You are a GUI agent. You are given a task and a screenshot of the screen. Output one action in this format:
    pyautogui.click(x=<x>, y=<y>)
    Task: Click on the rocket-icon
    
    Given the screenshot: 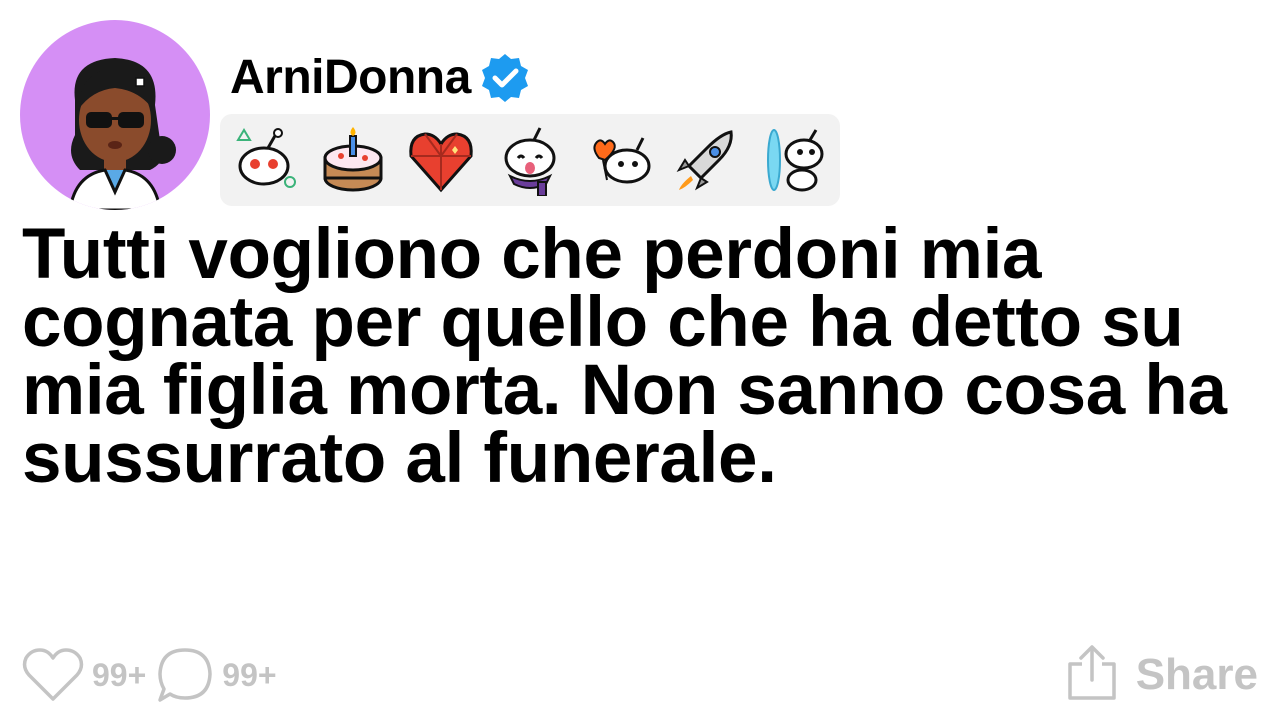 What is the action you would take?
    pyautogui.click(x=707, y=160)
    